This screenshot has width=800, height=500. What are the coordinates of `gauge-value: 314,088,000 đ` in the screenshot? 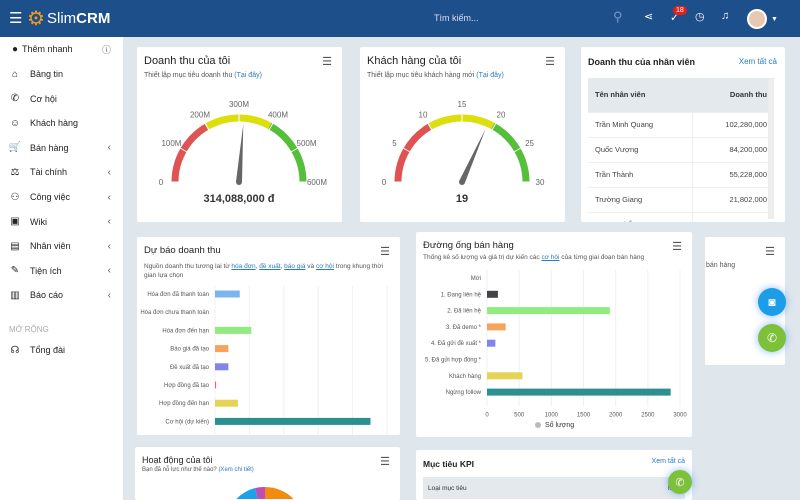 It's located at (239, 199).